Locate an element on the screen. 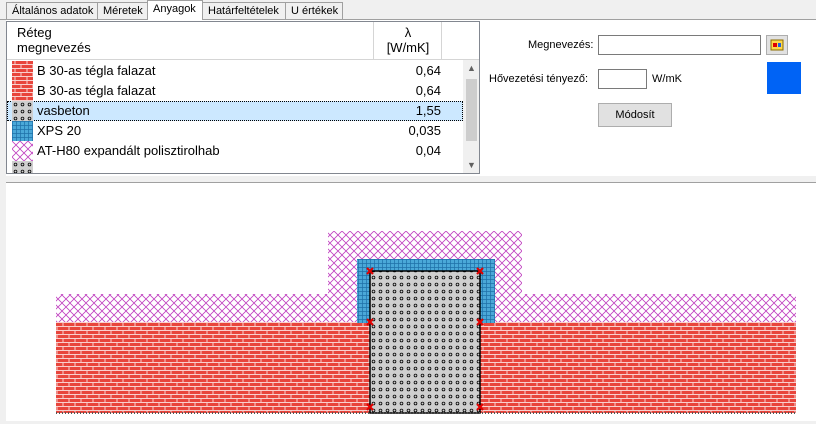 The width and height of the screenshot is (816, 424). name-label: Megnevezés: is located at coordinates (561, 45).